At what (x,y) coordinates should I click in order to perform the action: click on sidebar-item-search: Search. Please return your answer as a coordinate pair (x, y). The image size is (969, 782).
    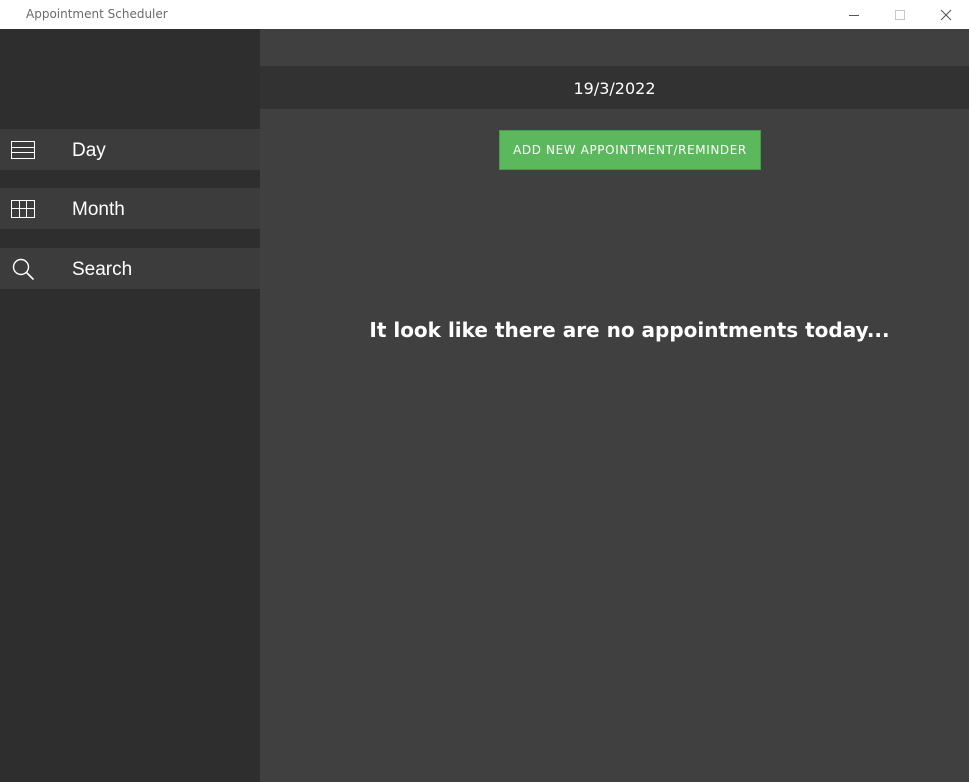
    Looking at the image, I should click on (130, 268).